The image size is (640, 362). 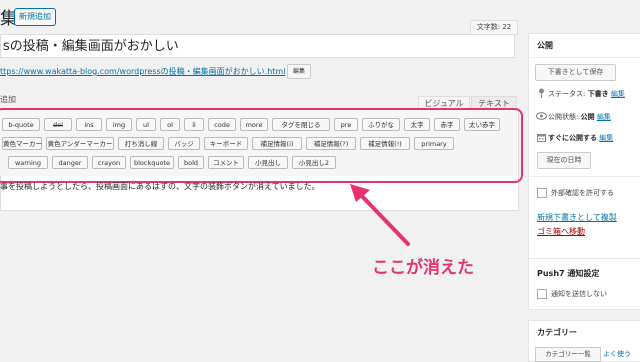 What do you see at coordinates (617, 354) in the screenshot?
I see `tab-popular-categories: よく使う` at bounding box center [617, 354].